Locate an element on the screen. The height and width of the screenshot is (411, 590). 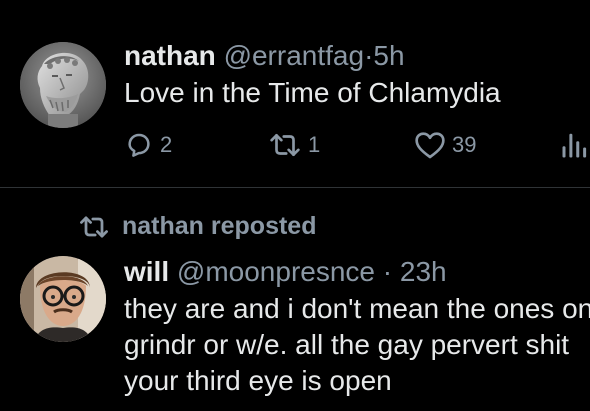
heart-icon is located at coordinates (430, 145).